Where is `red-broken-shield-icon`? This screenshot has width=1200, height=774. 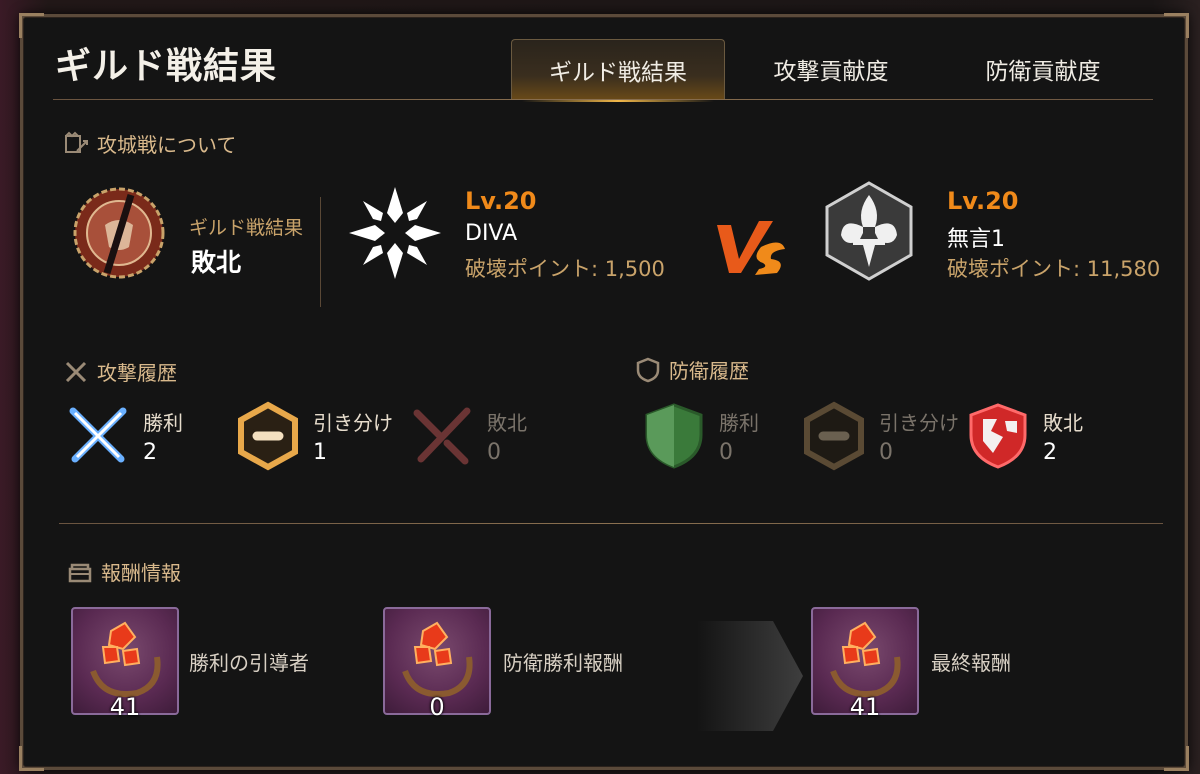 red-broken-shield-icon is located at coordinates (998, 436).